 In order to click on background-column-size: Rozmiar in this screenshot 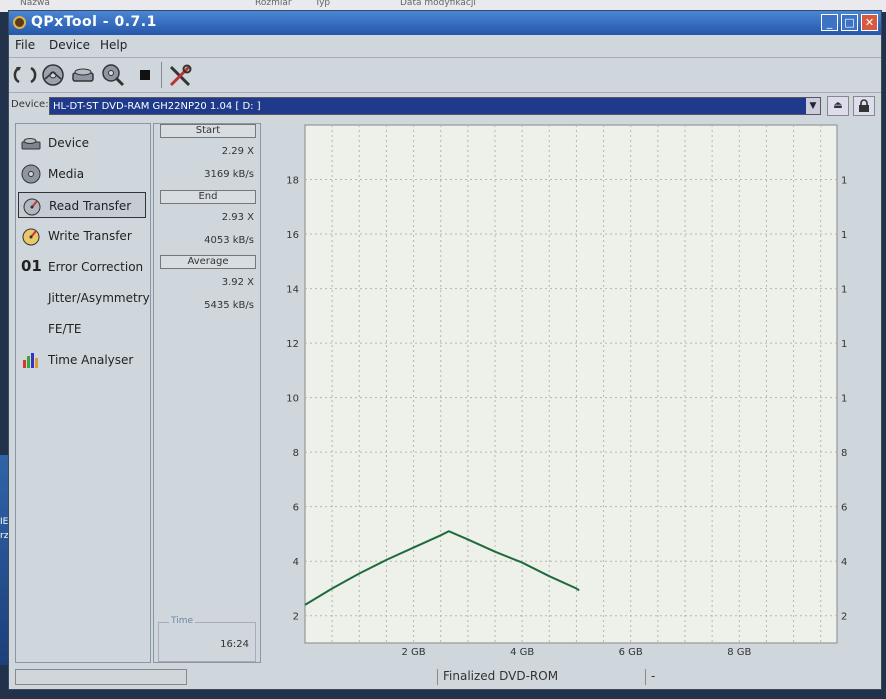, I will do `click(273, 4)`.